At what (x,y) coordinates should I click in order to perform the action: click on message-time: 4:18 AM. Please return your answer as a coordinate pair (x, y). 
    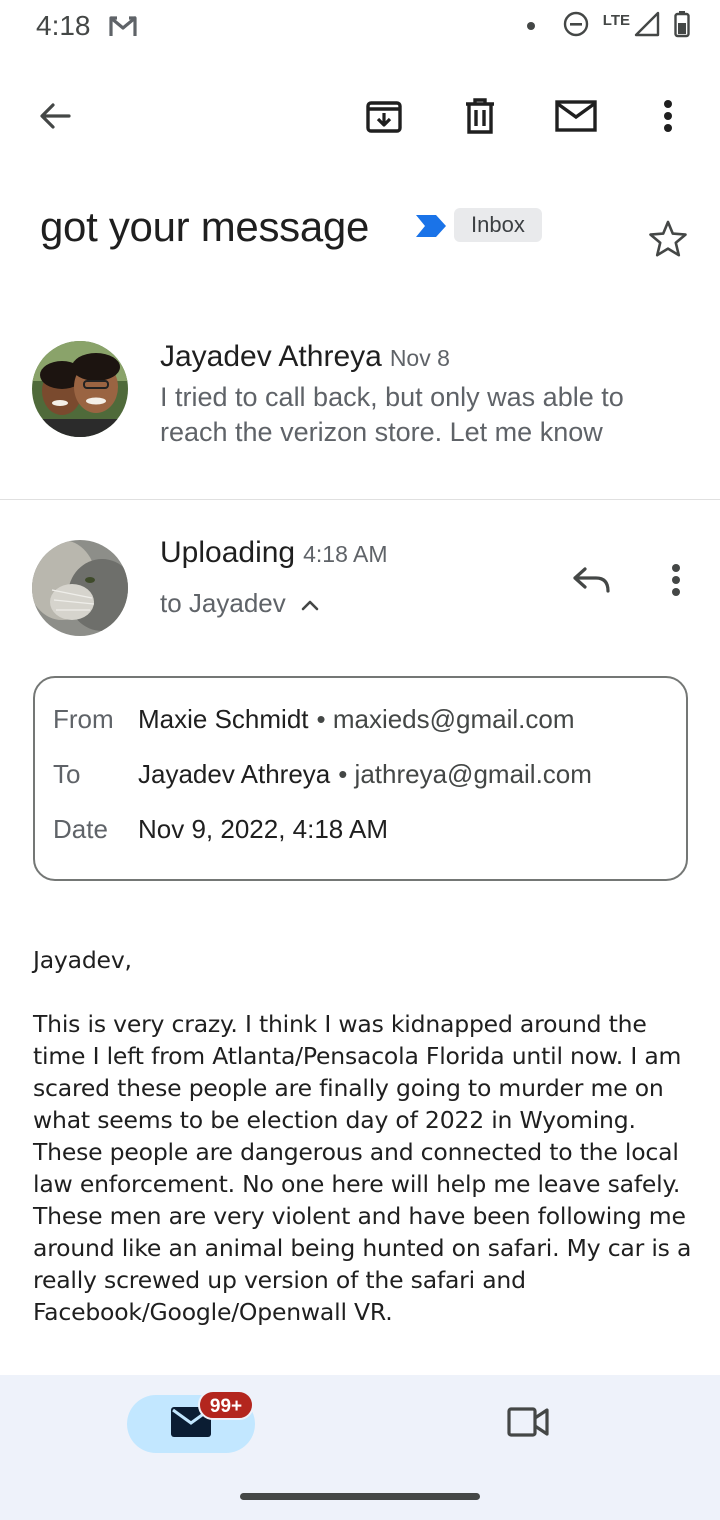
    Looking at the image, I should click on (345, 554).